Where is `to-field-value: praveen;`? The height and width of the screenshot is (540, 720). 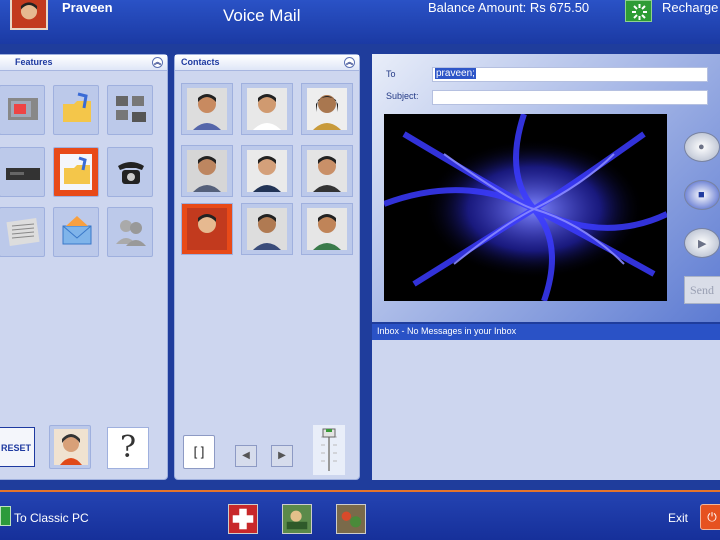 to-field-value: praveen; is located at coordinates (455, 73).